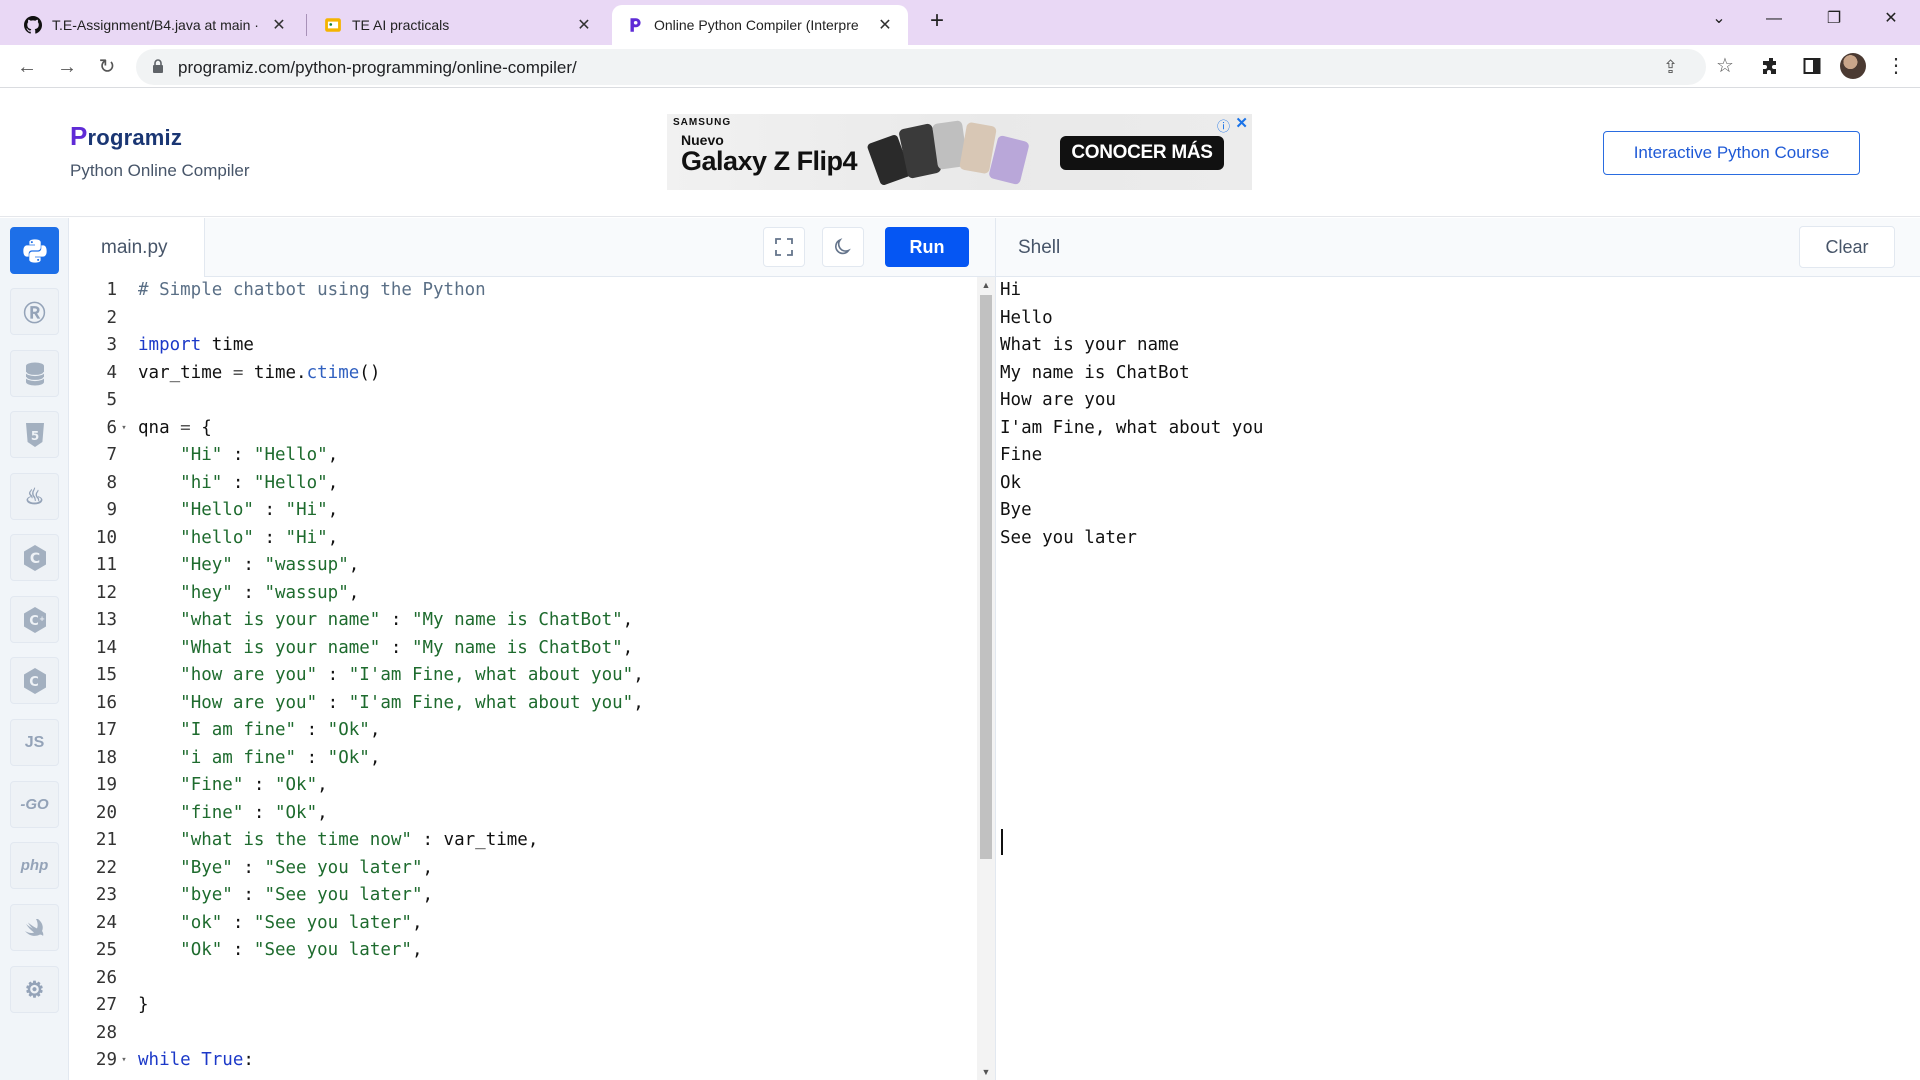 This screenshot has width=1920, height=1080. What do you see at coordinates (523, 1006) in the screenshot?
I see `code-line: 27}` at bounding box center [523, 1006].